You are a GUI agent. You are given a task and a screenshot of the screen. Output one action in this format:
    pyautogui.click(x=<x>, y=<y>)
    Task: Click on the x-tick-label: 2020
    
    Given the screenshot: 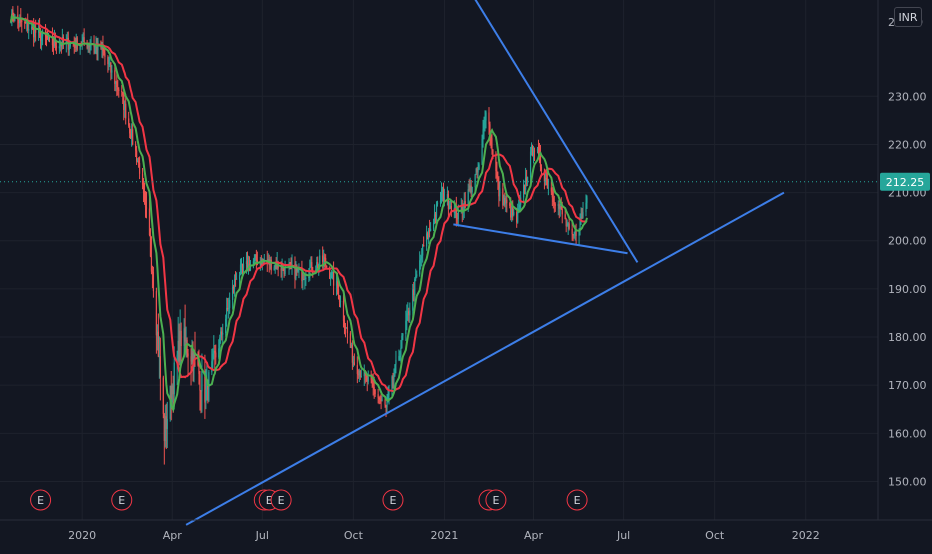 What is the action you would take?
    pyautogui.click(x=82, y=535)
    